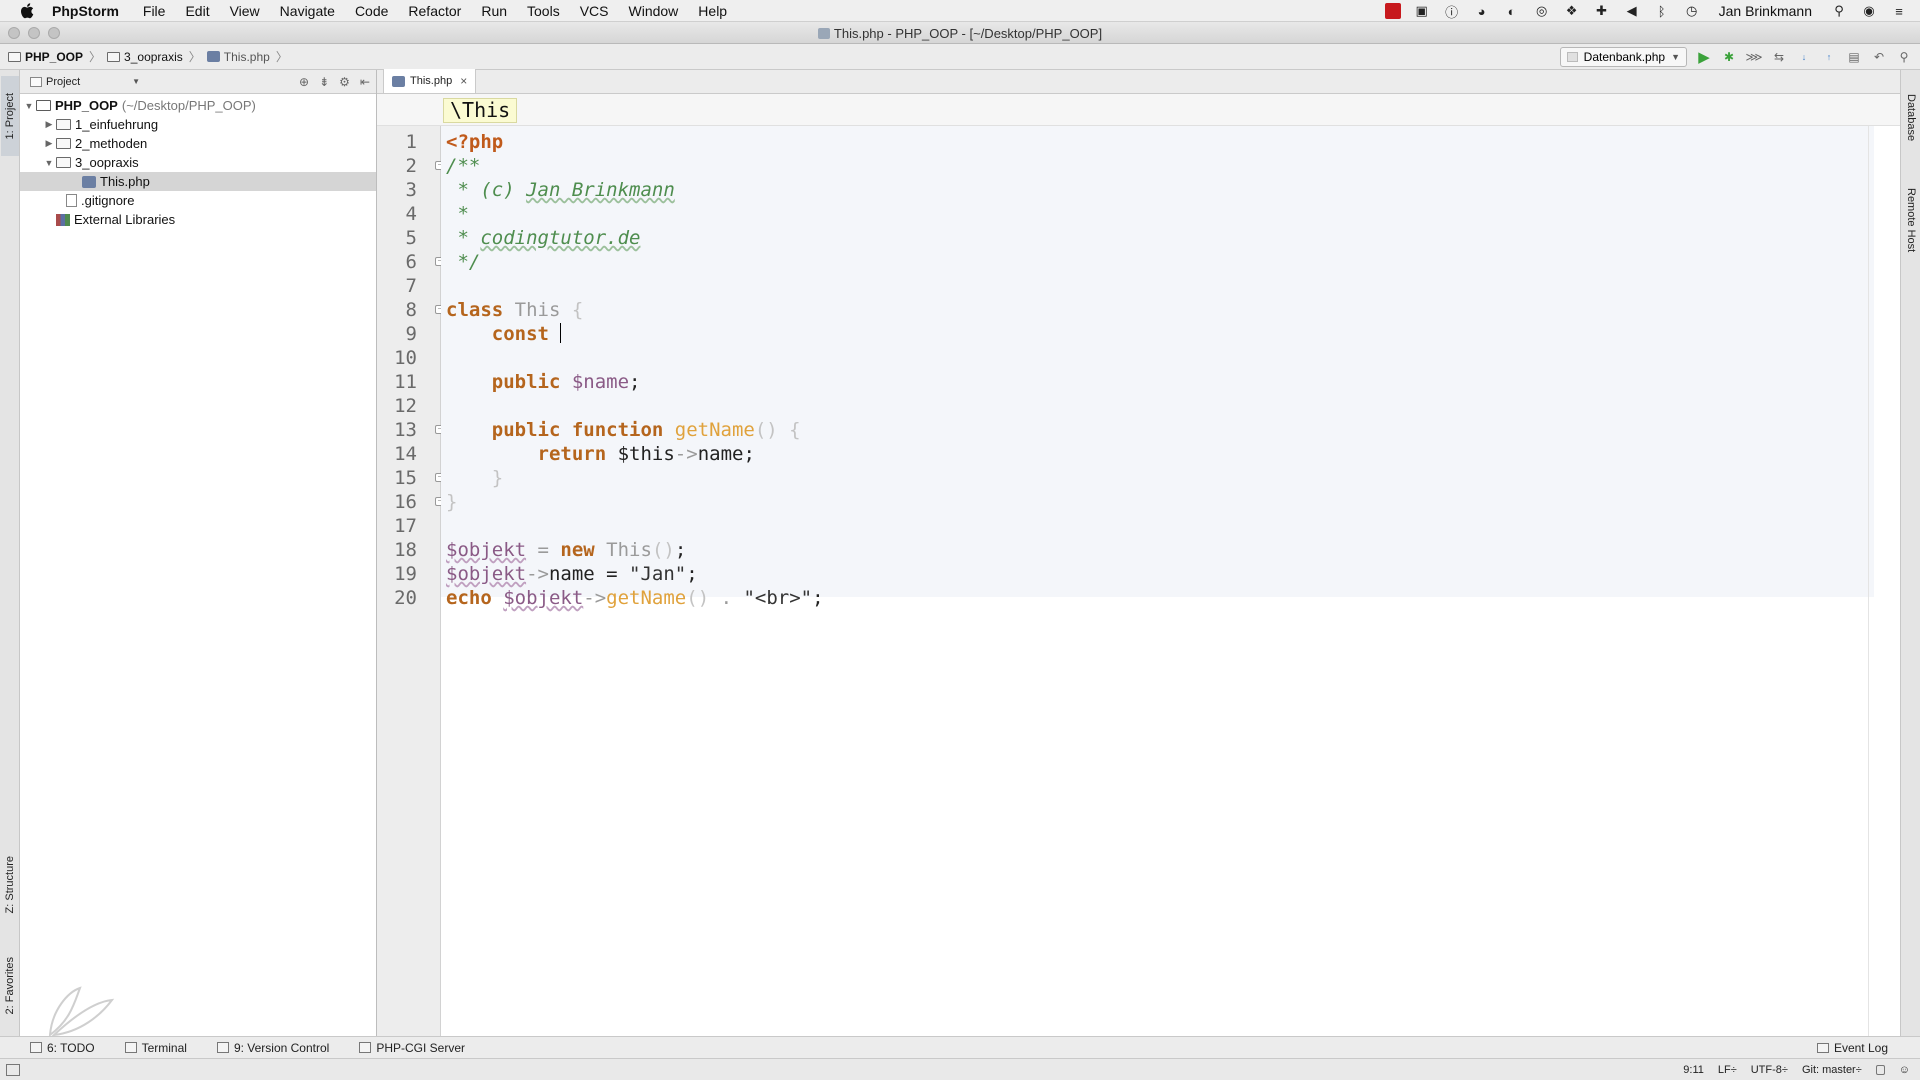  What do you see at coordinates (13, 1069) in the screenshot?
I see `toggle-tool-windows-icon` at bounding box center [13, 1069].